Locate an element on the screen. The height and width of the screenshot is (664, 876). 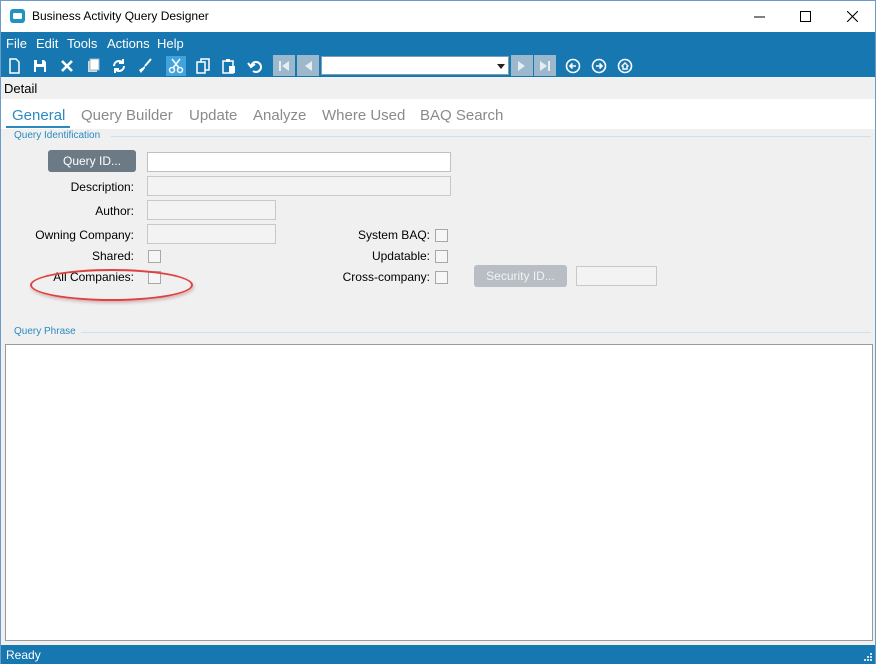
paste-button is located at coordinates (229, 66).